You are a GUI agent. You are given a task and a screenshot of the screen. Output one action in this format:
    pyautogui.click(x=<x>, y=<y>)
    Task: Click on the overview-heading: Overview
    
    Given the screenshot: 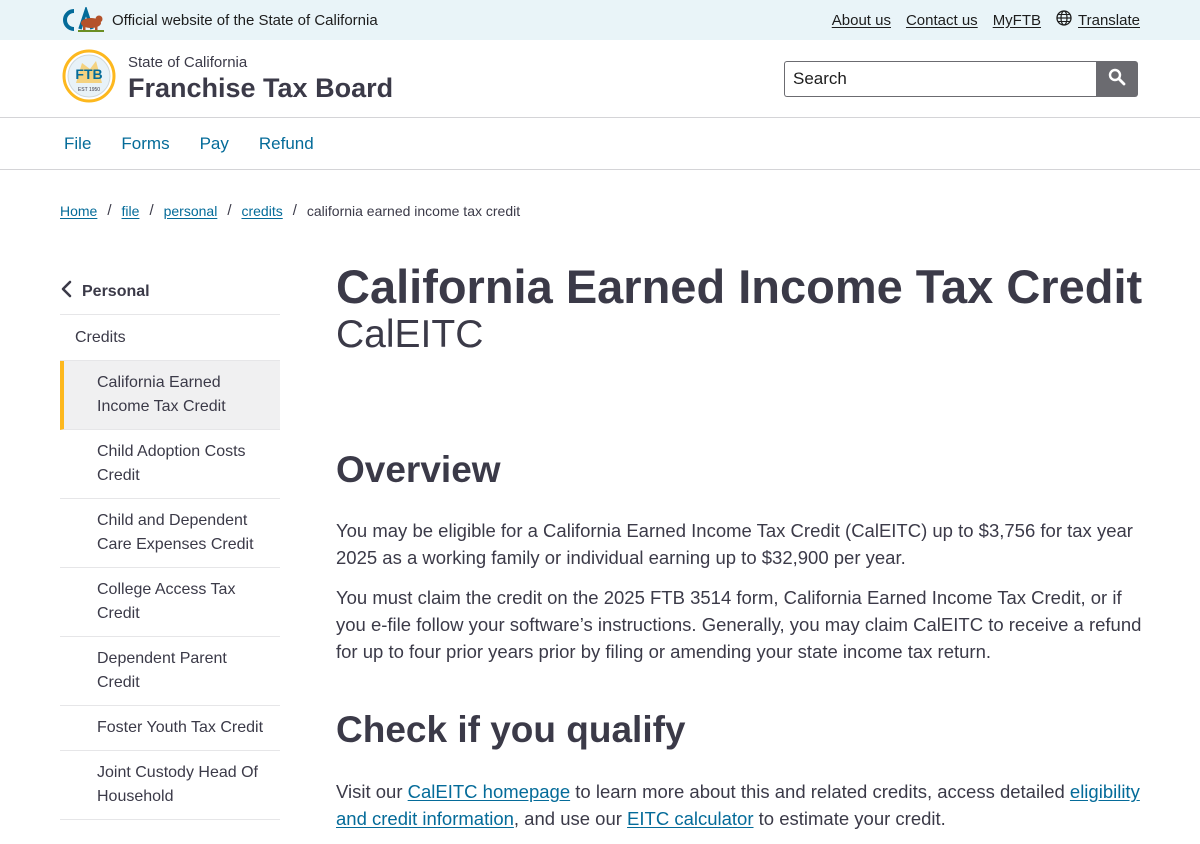 What is the action you would take?
    pyautogui.click(x=418, y=469)
    